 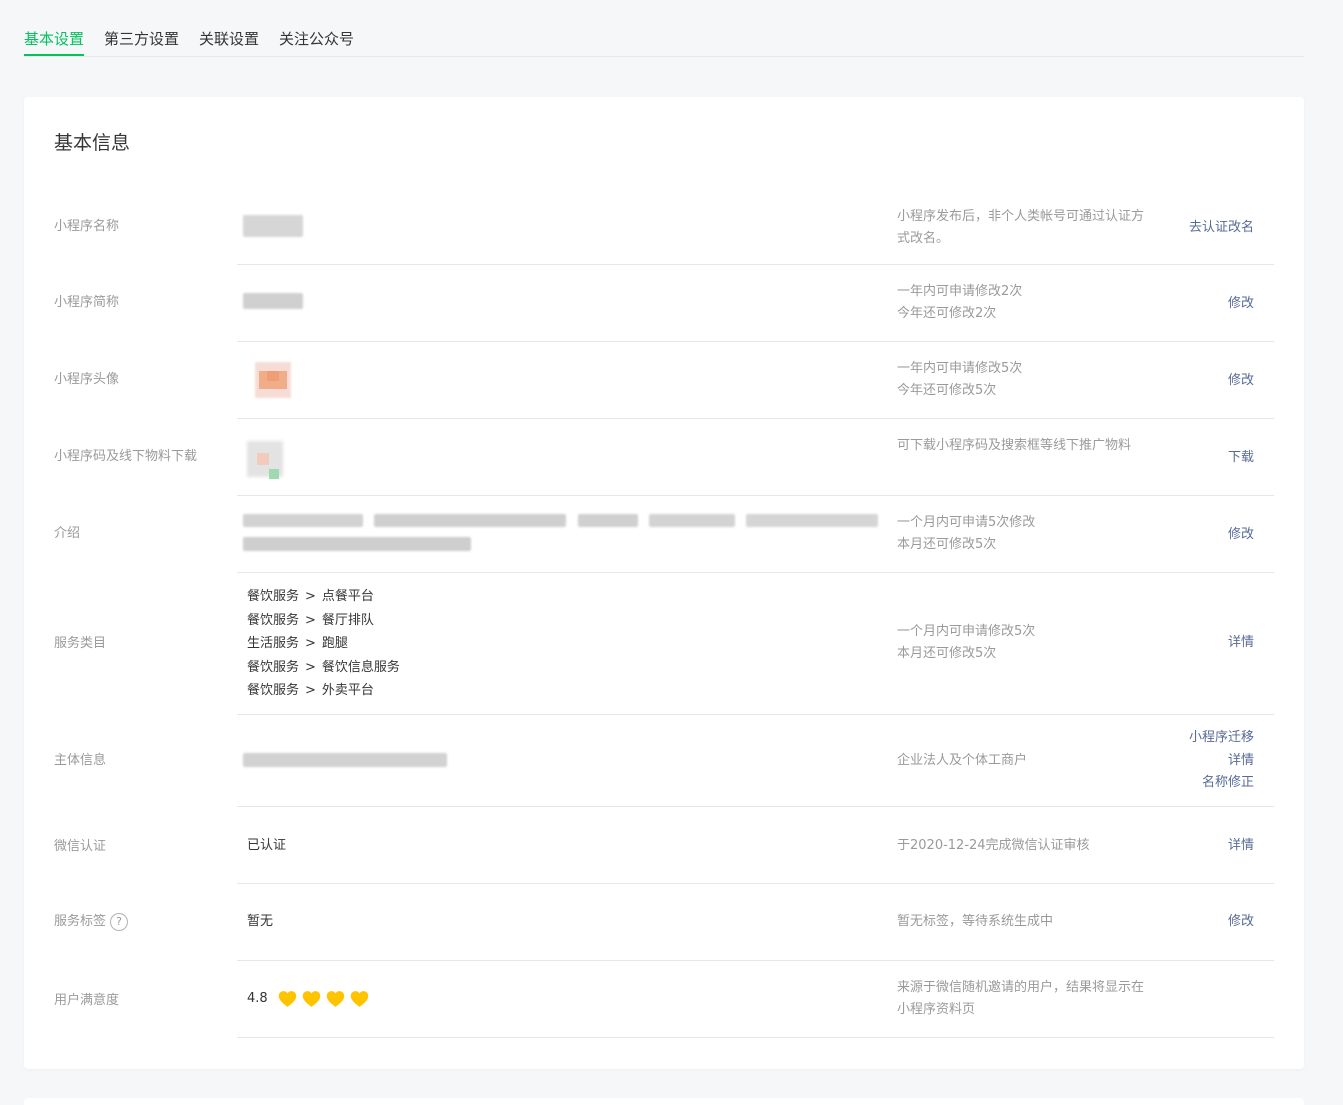 What do you see at coordinates (310, 596) in the screenshot?
I see `category-item: 餐饮服务 > 点餐平台` at bounding box center [310, 596].